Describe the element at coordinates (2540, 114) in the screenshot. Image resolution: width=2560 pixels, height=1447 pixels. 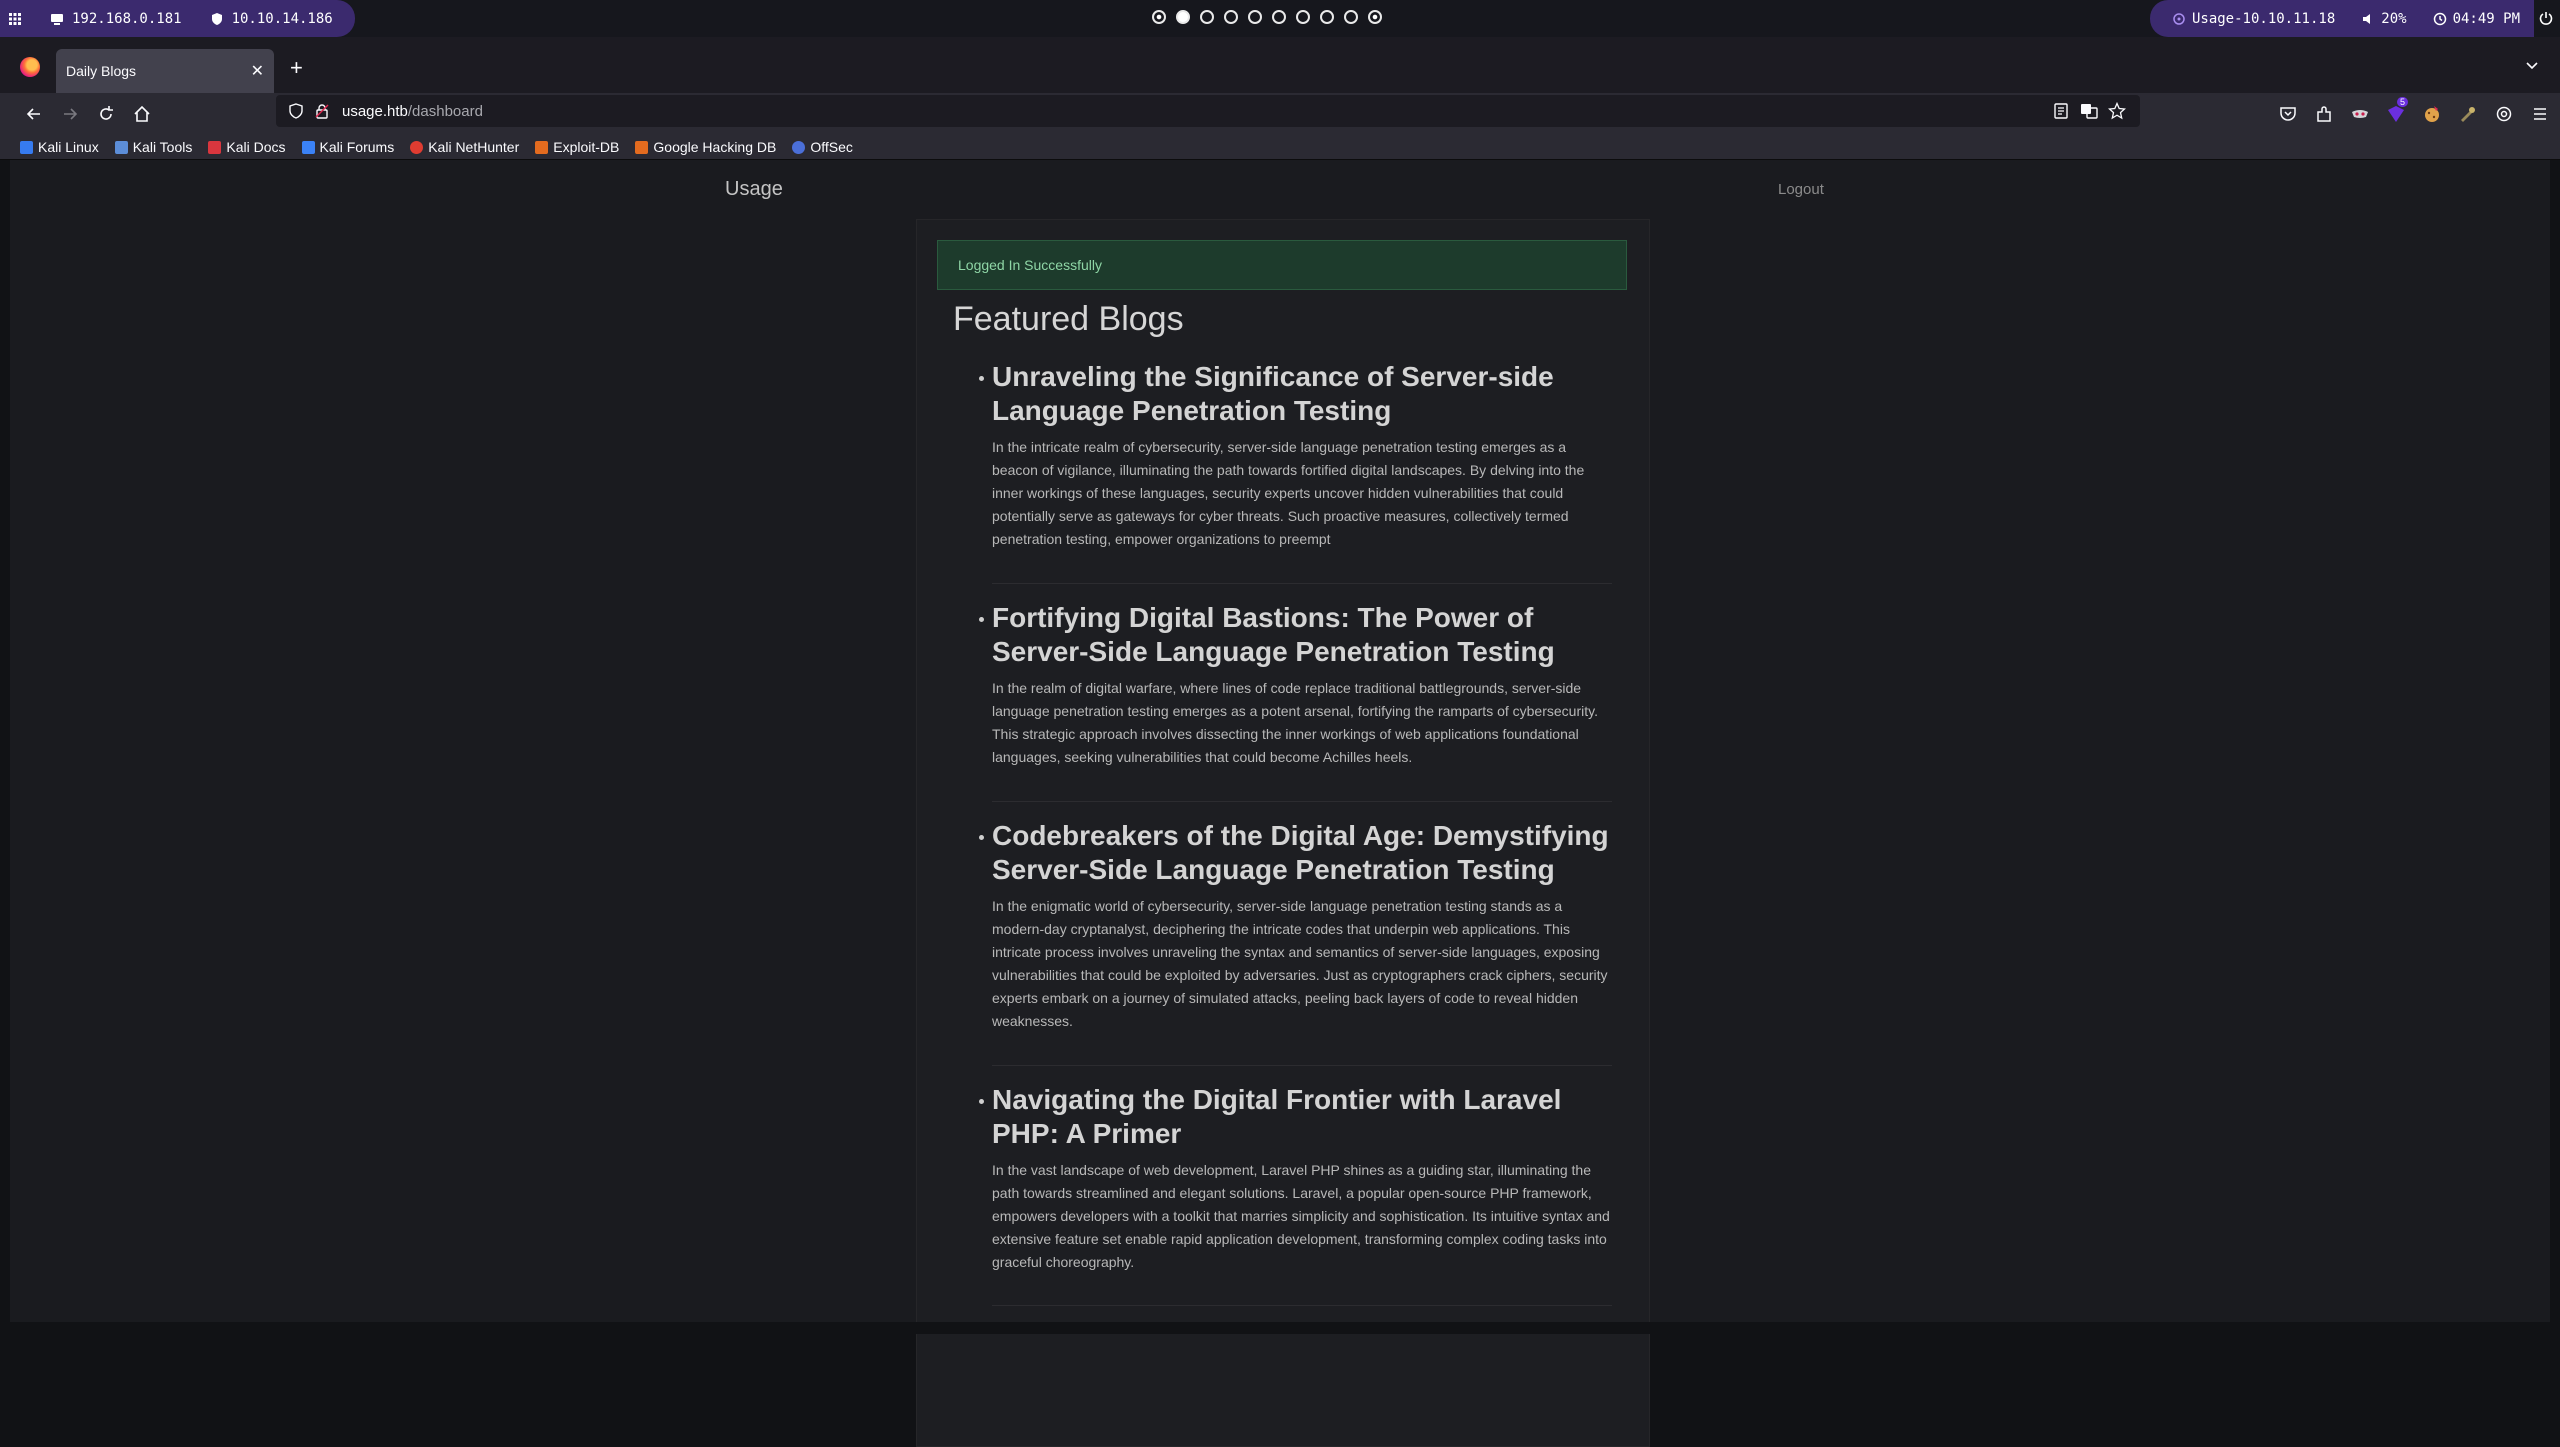
I see `hamburger-menu-icon` at that location.